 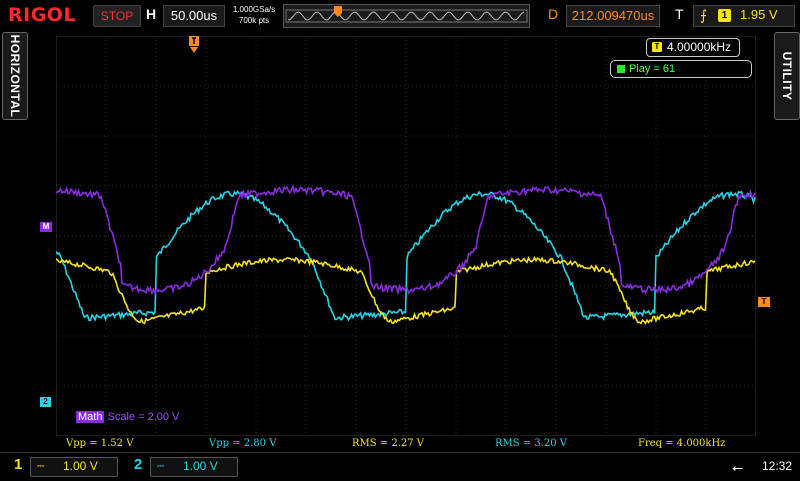 I want to click on memory-overview-bar, so click(x=406, y=16).